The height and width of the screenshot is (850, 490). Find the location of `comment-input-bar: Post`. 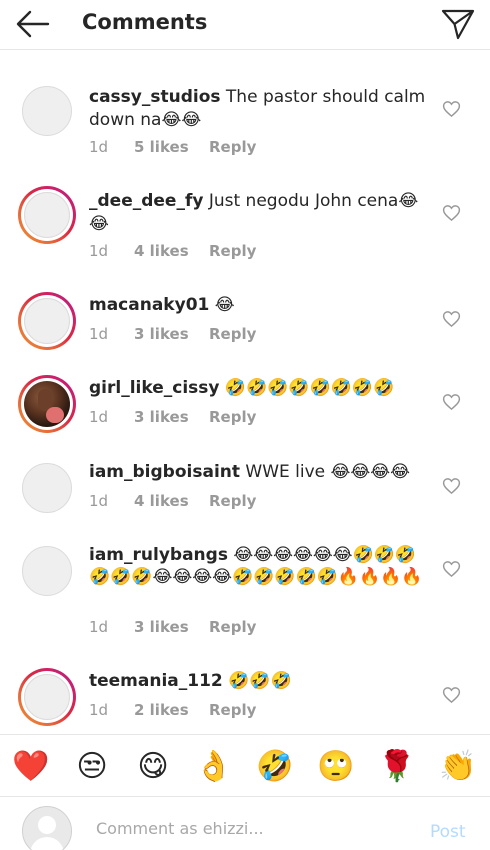

comment-input-bar: Post is located at coordinates (245, 823).